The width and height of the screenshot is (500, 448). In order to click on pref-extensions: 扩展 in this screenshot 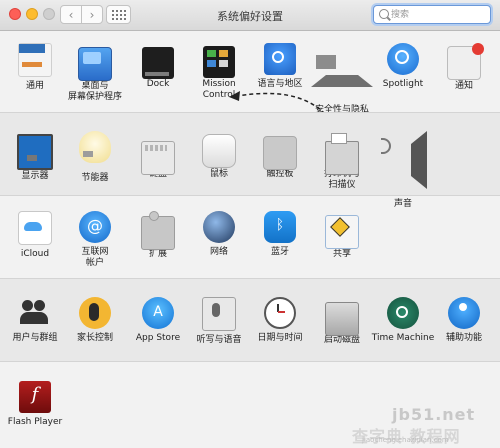, I will do `click(158, 235)`.